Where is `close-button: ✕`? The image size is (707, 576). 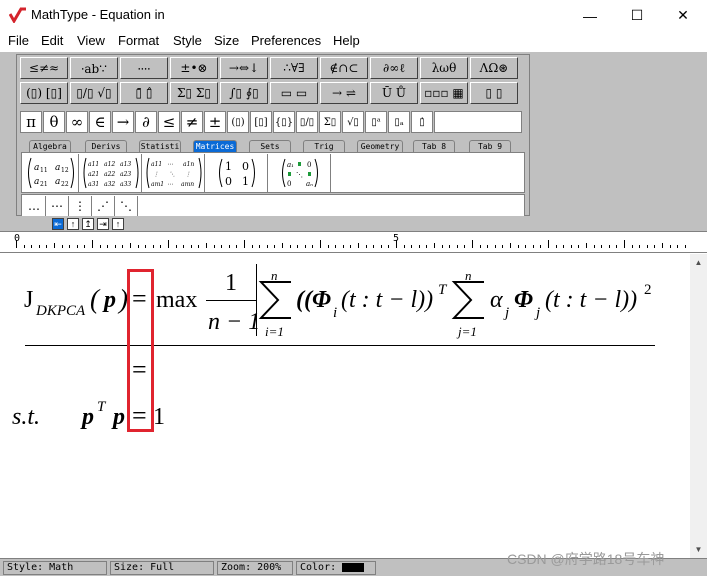
close-button: ✕ is located at coordinates (683, 15).